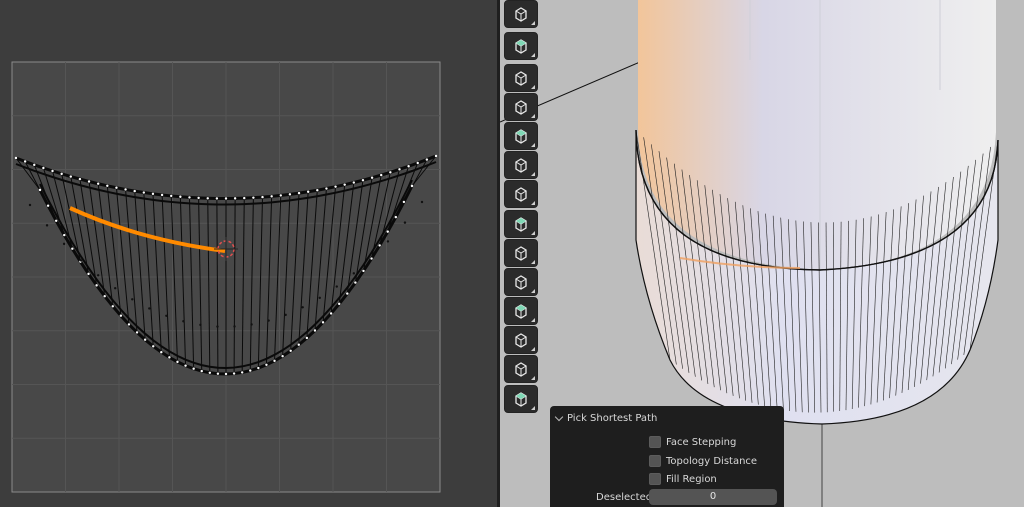 The image size is (1024, 507). I want to click on tool-shelf, so click(521, 209).